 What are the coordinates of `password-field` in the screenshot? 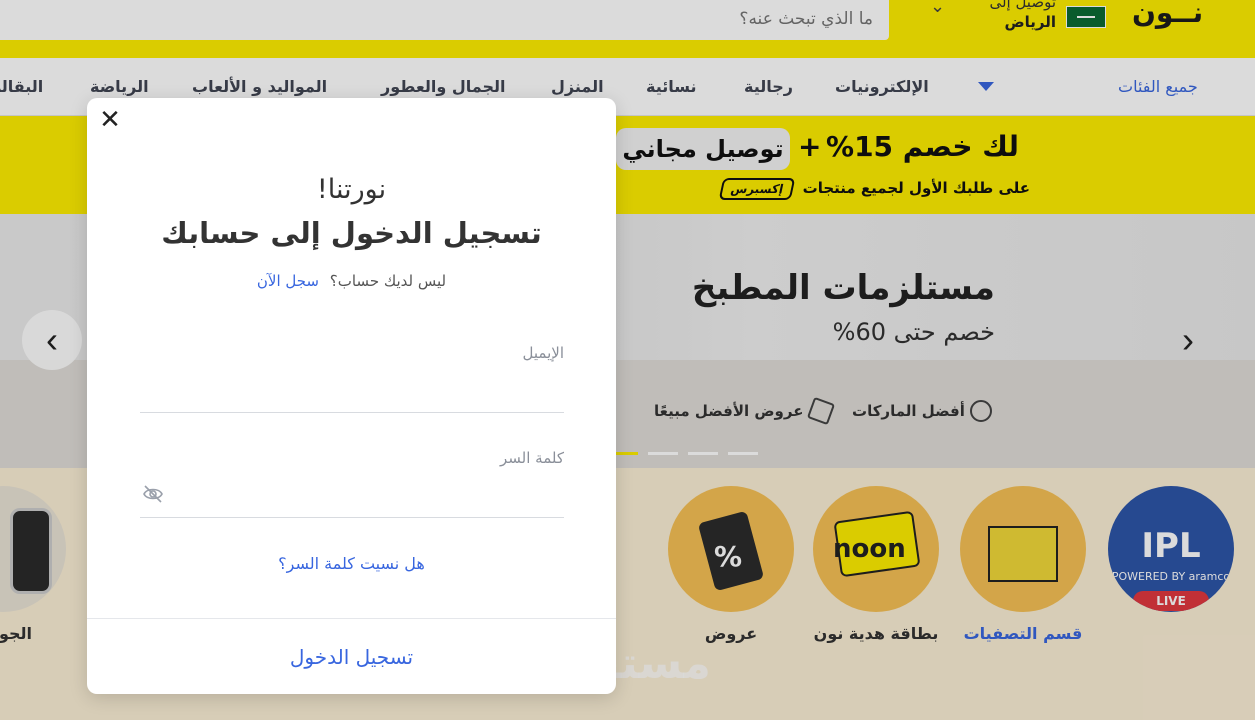 It's located at (352, 498).